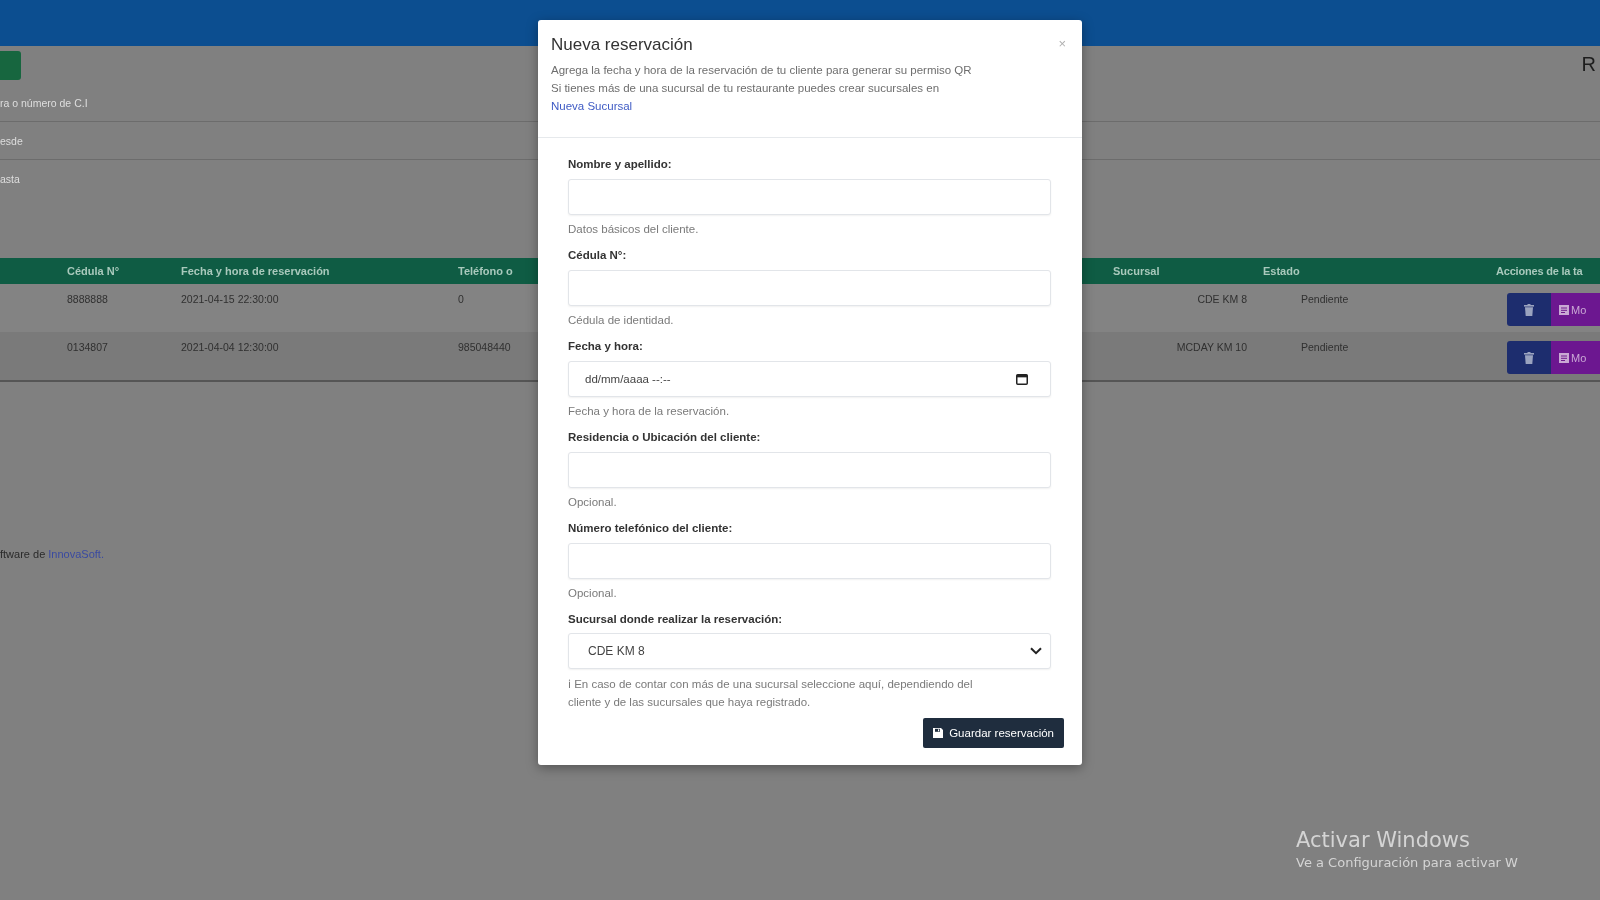  I want to click on table-cell: 985048440, so click(484, 347).